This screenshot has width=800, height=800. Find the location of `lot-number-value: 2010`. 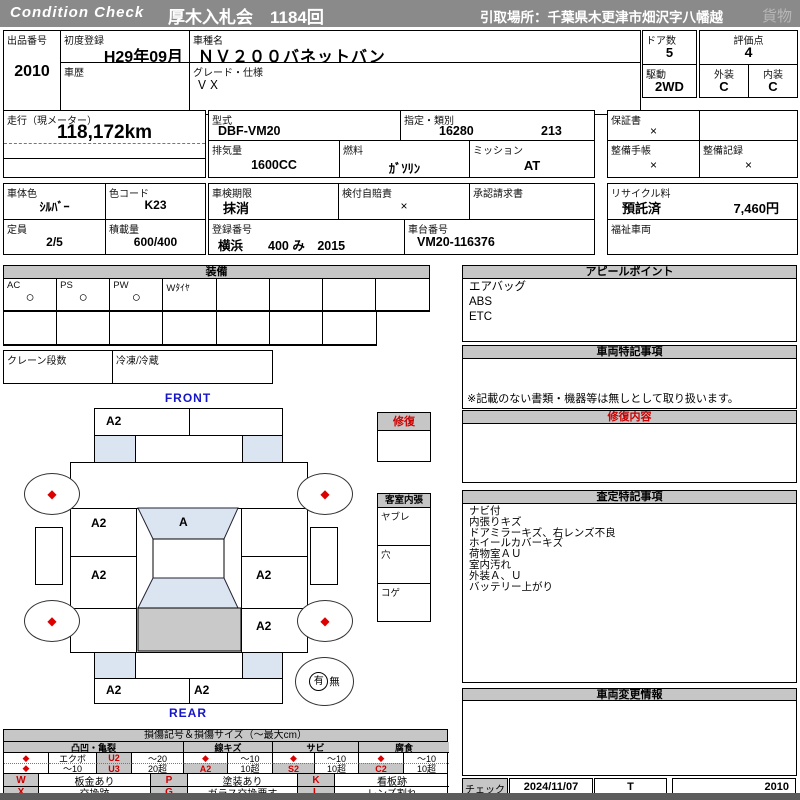

lot-number-value: 2010 is located at coordinates (32, 71).